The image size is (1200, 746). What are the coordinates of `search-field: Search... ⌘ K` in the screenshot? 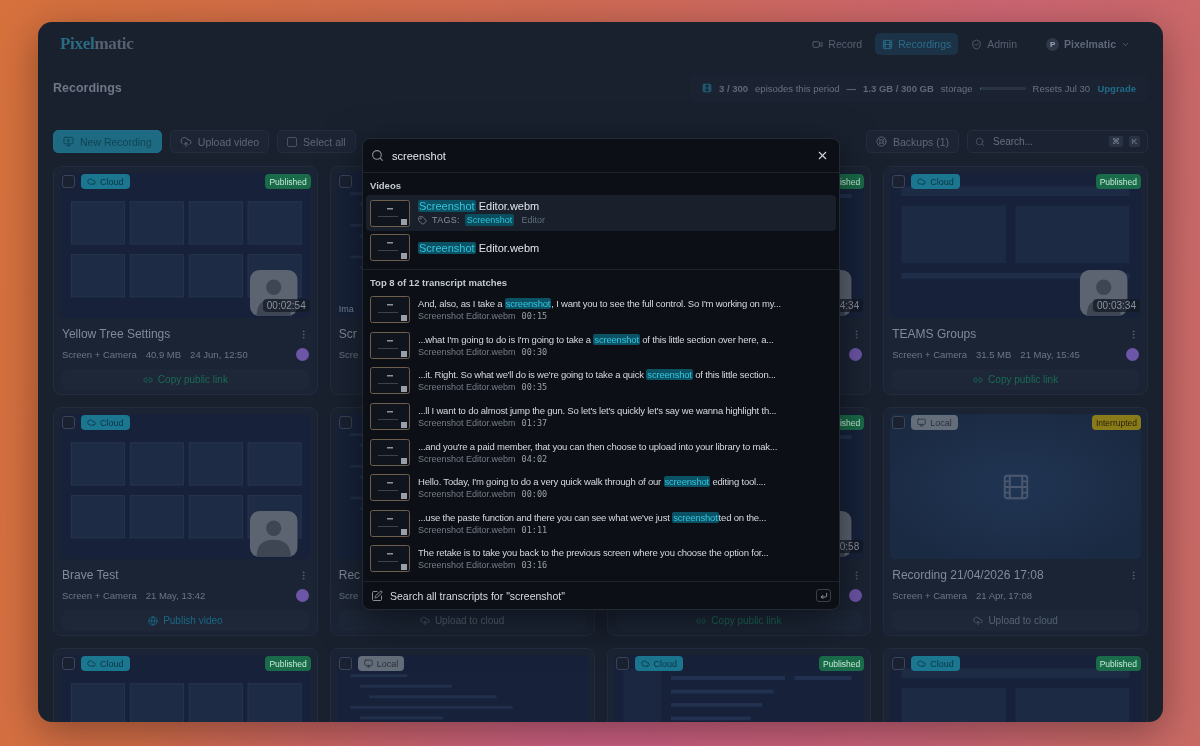 It's located at (1057, 141).